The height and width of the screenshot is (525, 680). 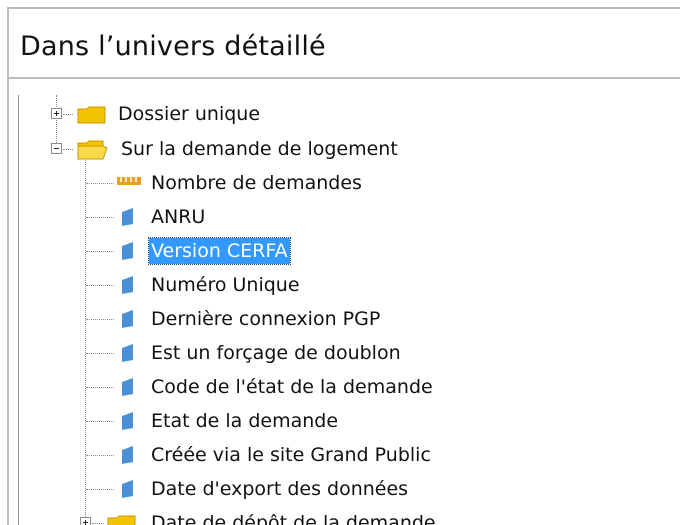 I want to click on tree-item-label-selected: Version CERFA, so click(x=219, y=251).